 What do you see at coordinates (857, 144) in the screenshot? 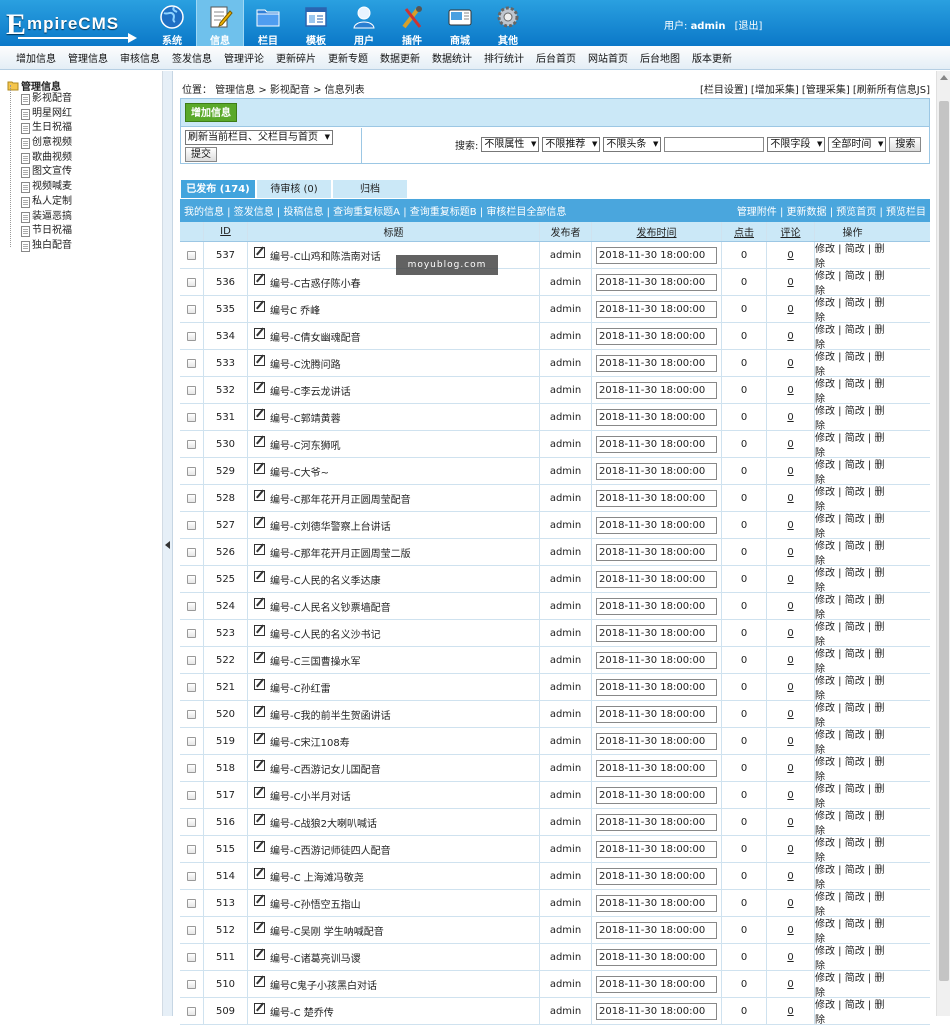
I see `time-select: 全部时间` at bounding box center [857, 144].